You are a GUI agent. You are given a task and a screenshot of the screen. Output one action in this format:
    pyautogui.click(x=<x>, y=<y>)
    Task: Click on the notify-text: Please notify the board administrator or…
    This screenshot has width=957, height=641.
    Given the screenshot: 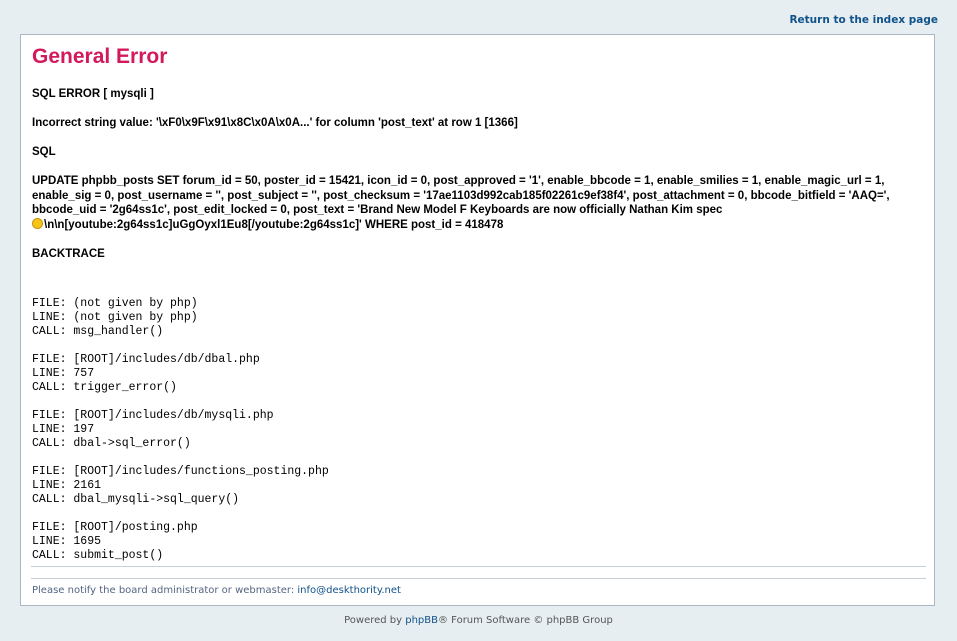 What is the action you would take?
    pyautogui.click(x=165, y=590)
    